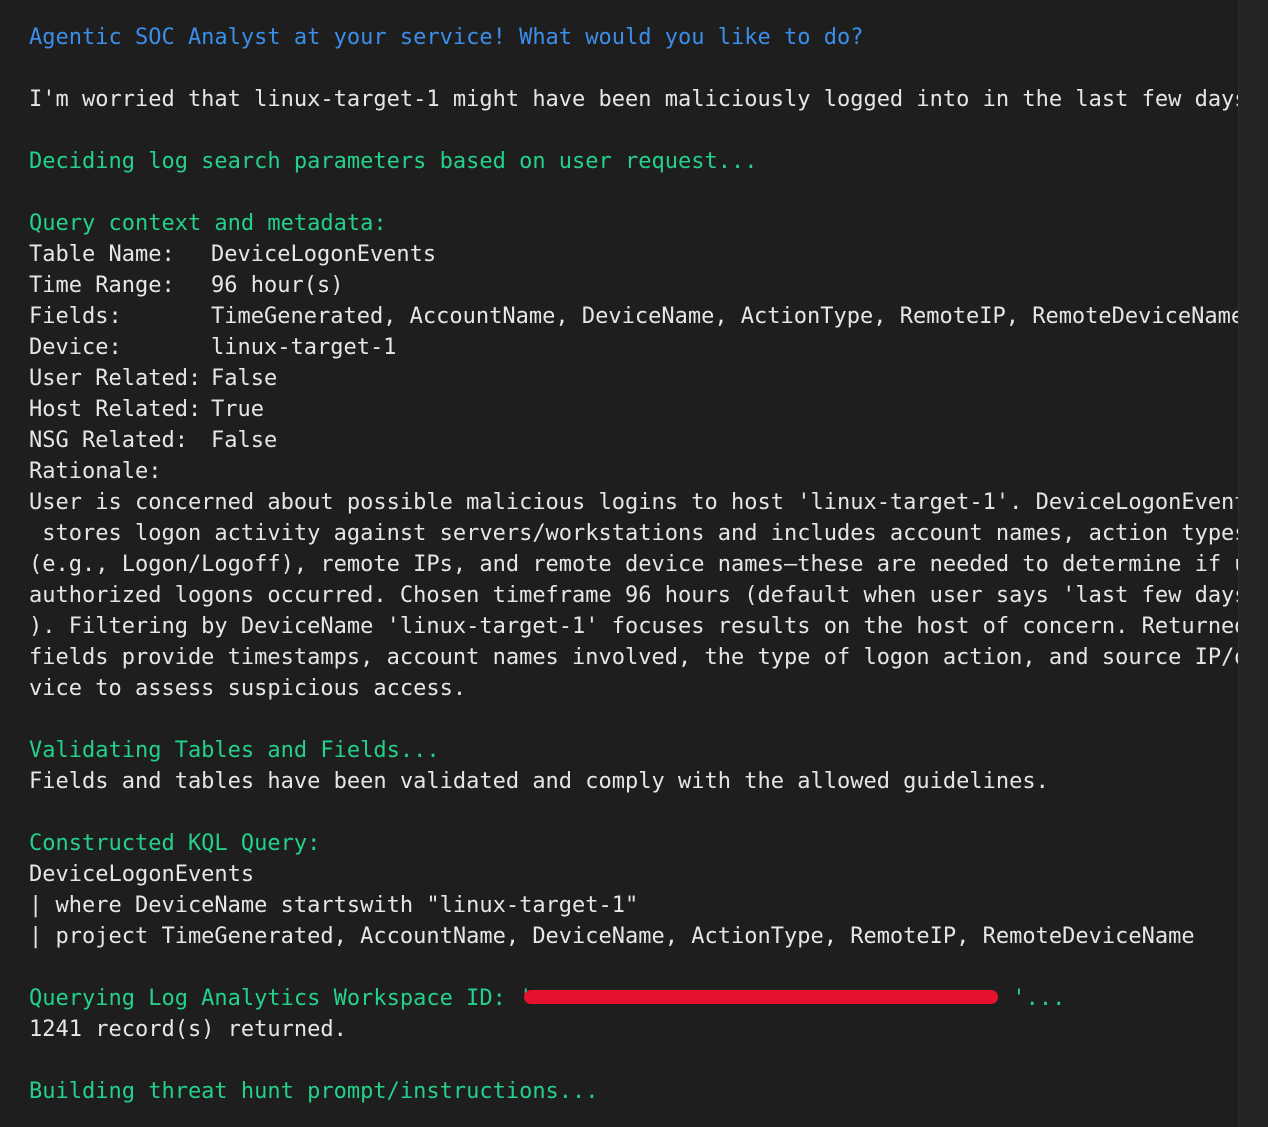  I want to click on device-label: Device:, so click(75, 347).